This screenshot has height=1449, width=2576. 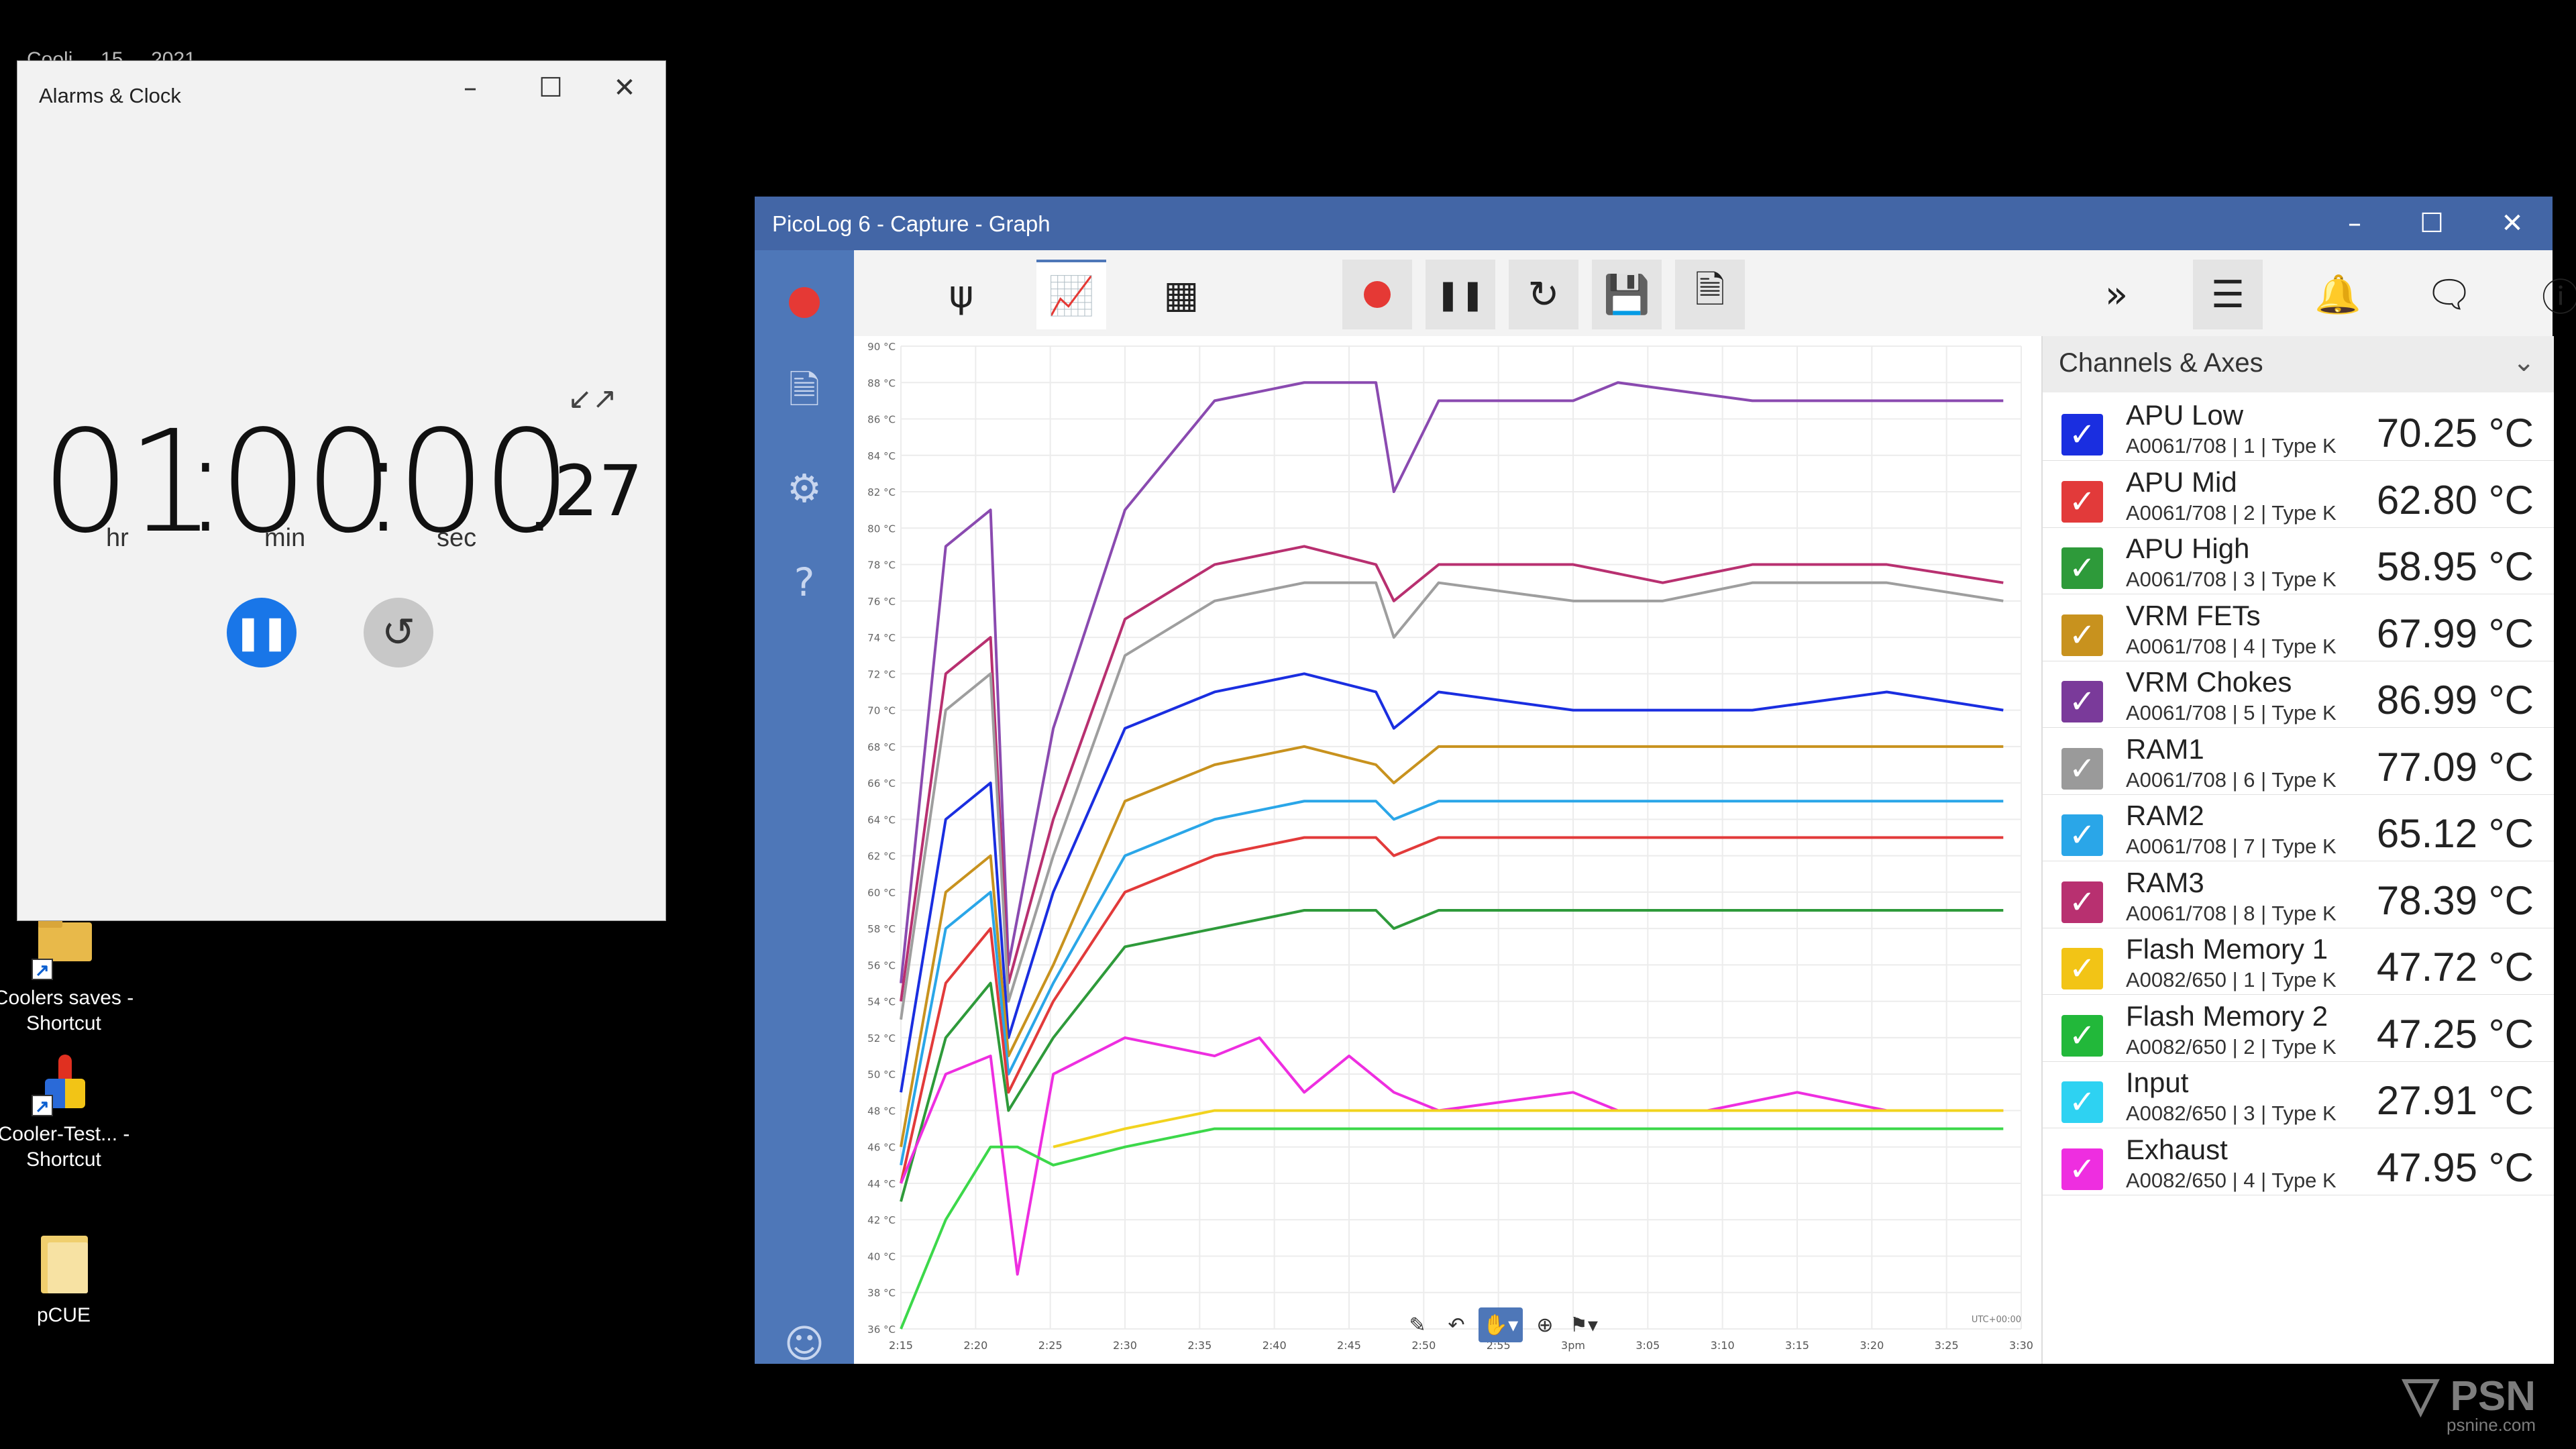 I want to click on y-tick-label: 40 °C, so click(x=881, y=1256).